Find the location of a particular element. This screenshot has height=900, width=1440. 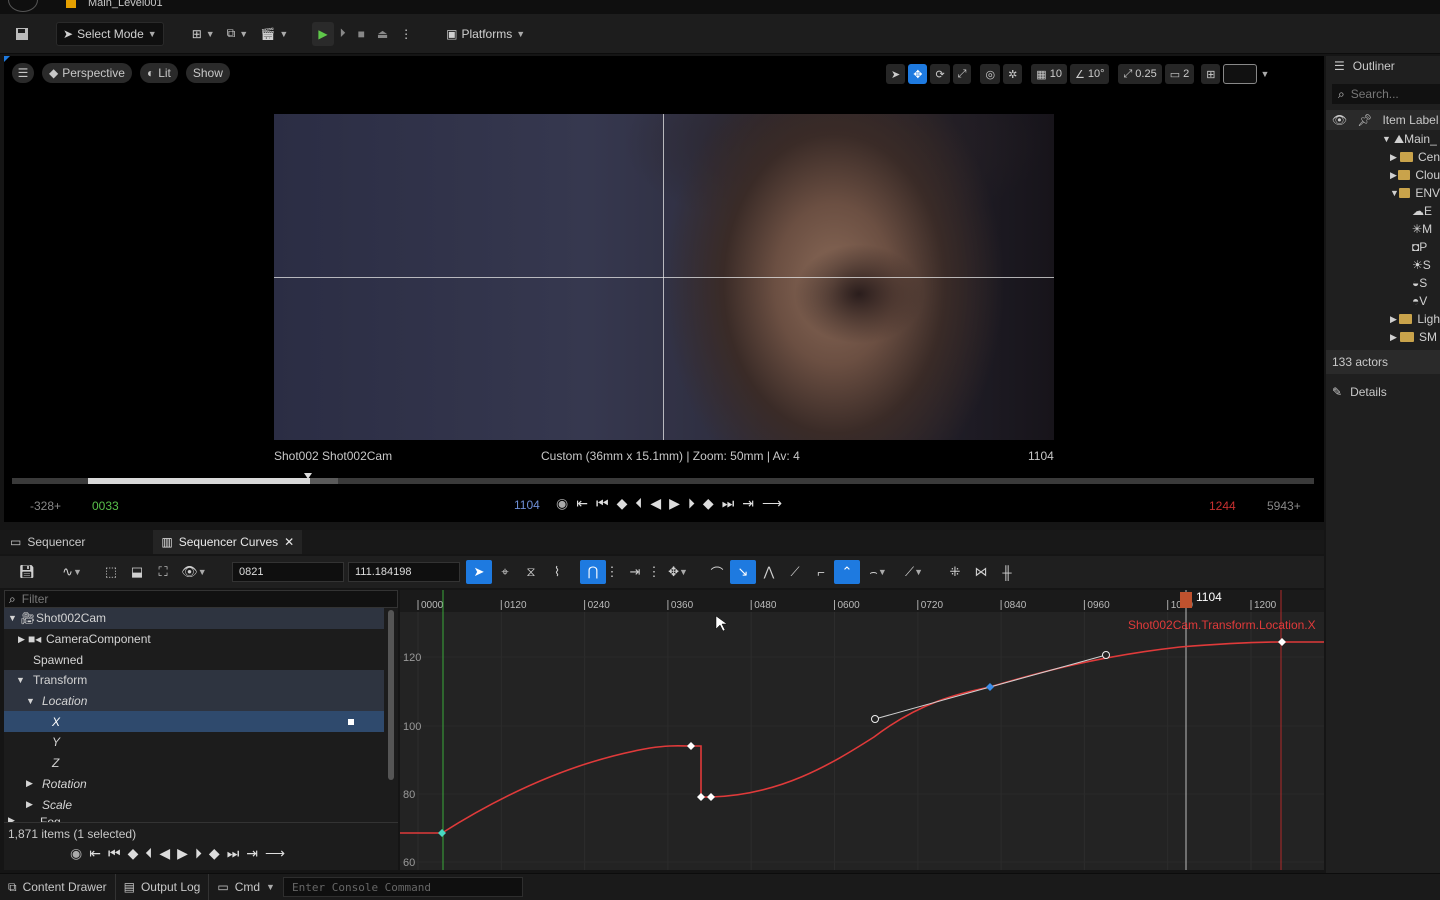

tree-row-shot002cam: ▼ 🎥︎ Shot002Cam is located at coordinates (194, 618).